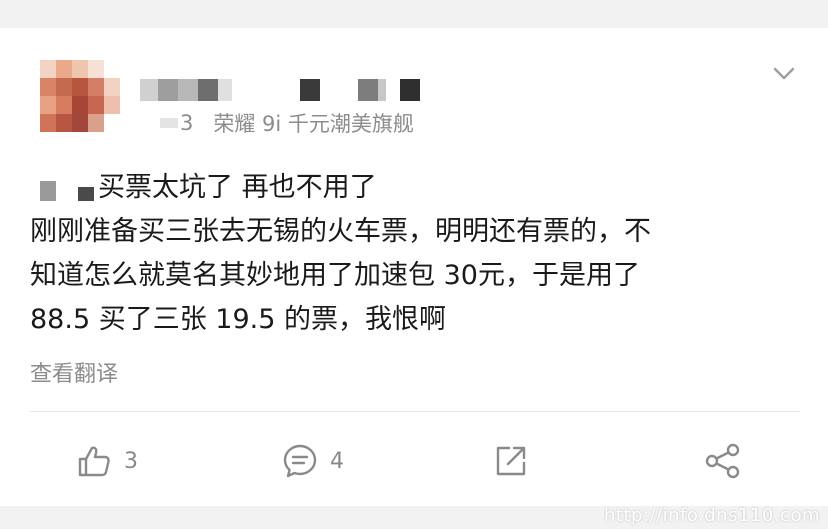 The height and width of the screenshot is (529, 828). I want to click on device-source: 荣耀 9i 千元潮美旗舰, so click(313, 124).